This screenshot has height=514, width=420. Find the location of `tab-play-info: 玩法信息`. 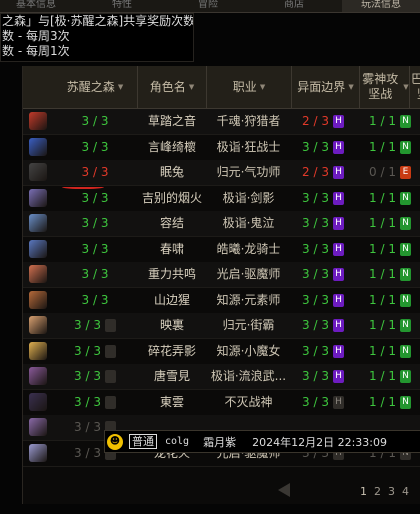

tab-play-info: 玩法信息 is located at coordinates (381, 6).